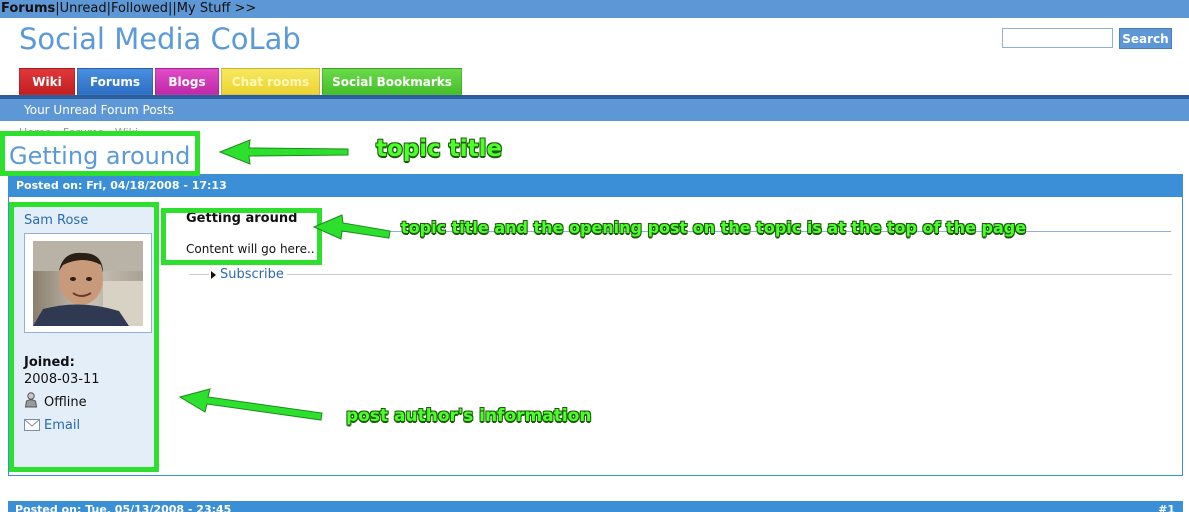 The image size is (1189, 512). What do you see at coordinates (283, 152) in the screenshot?
I see `arrow-topic-title` at bounding box center [283, 152].